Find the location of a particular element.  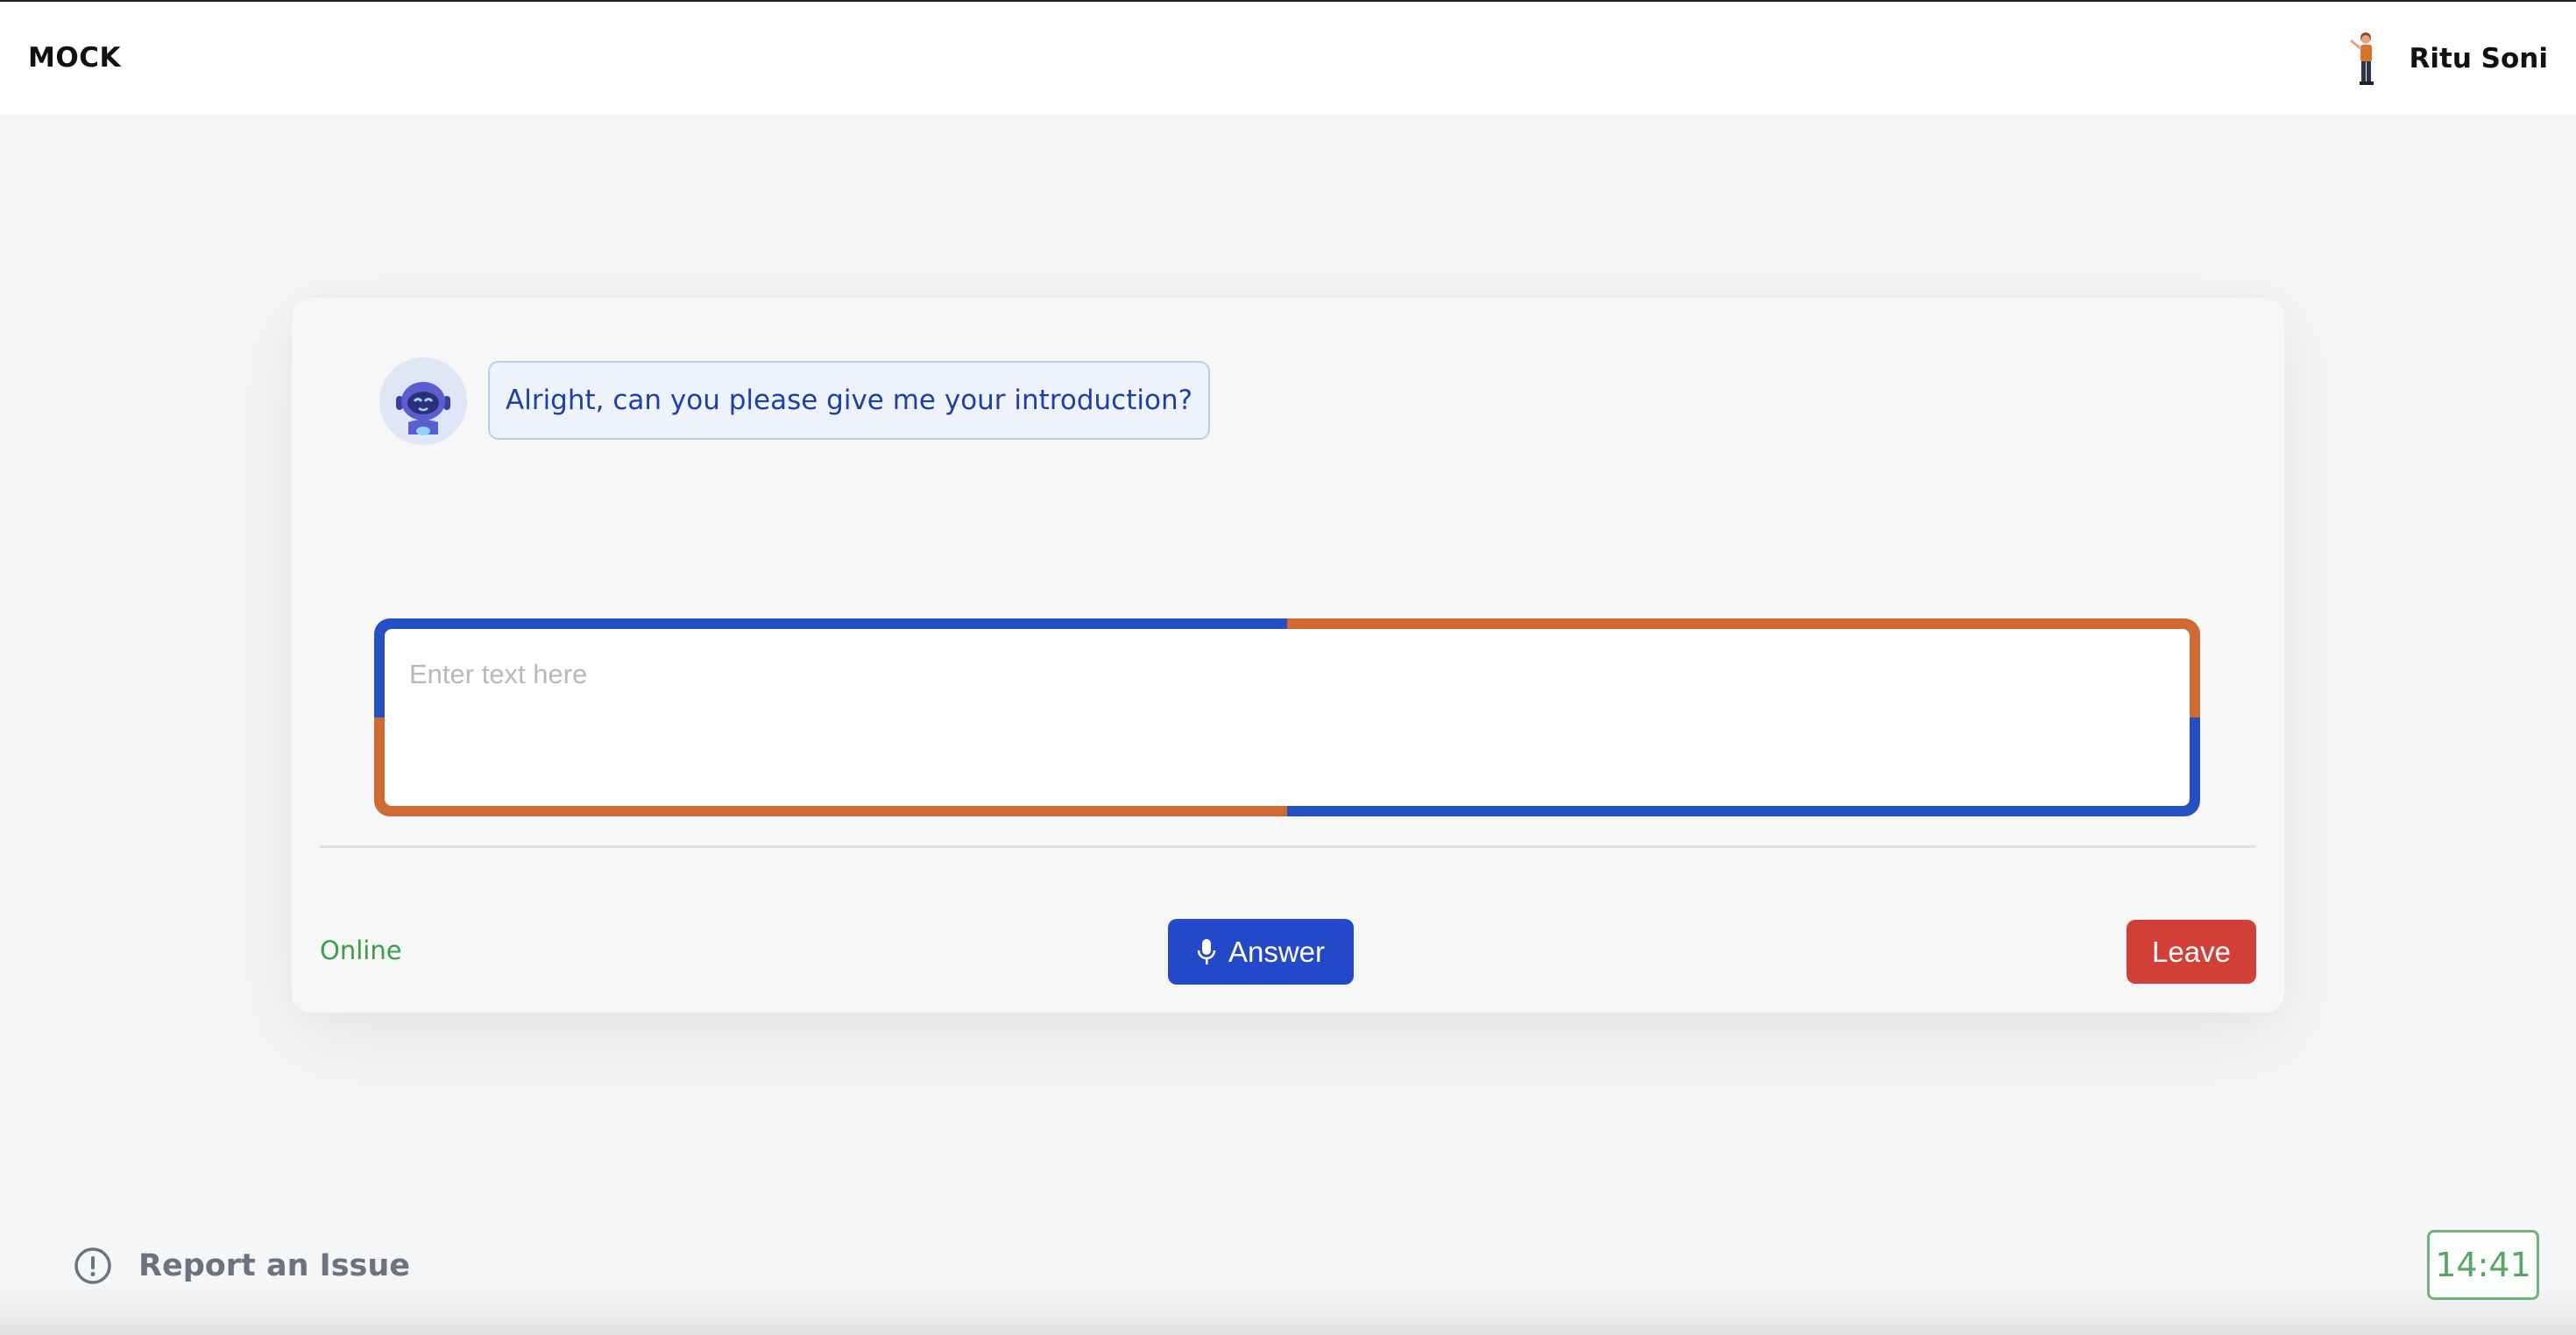

answer-button-label: Answer is located at coordinates (1277, 951).